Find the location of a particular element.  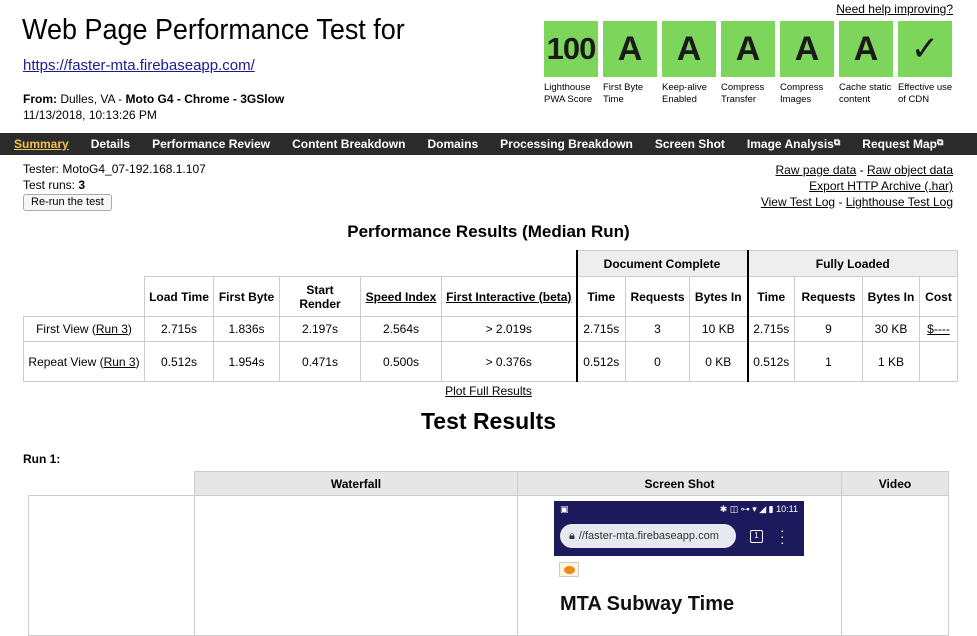

grade-cdn: ✓ Effective use of CDN is located at coordinates (927, 63).